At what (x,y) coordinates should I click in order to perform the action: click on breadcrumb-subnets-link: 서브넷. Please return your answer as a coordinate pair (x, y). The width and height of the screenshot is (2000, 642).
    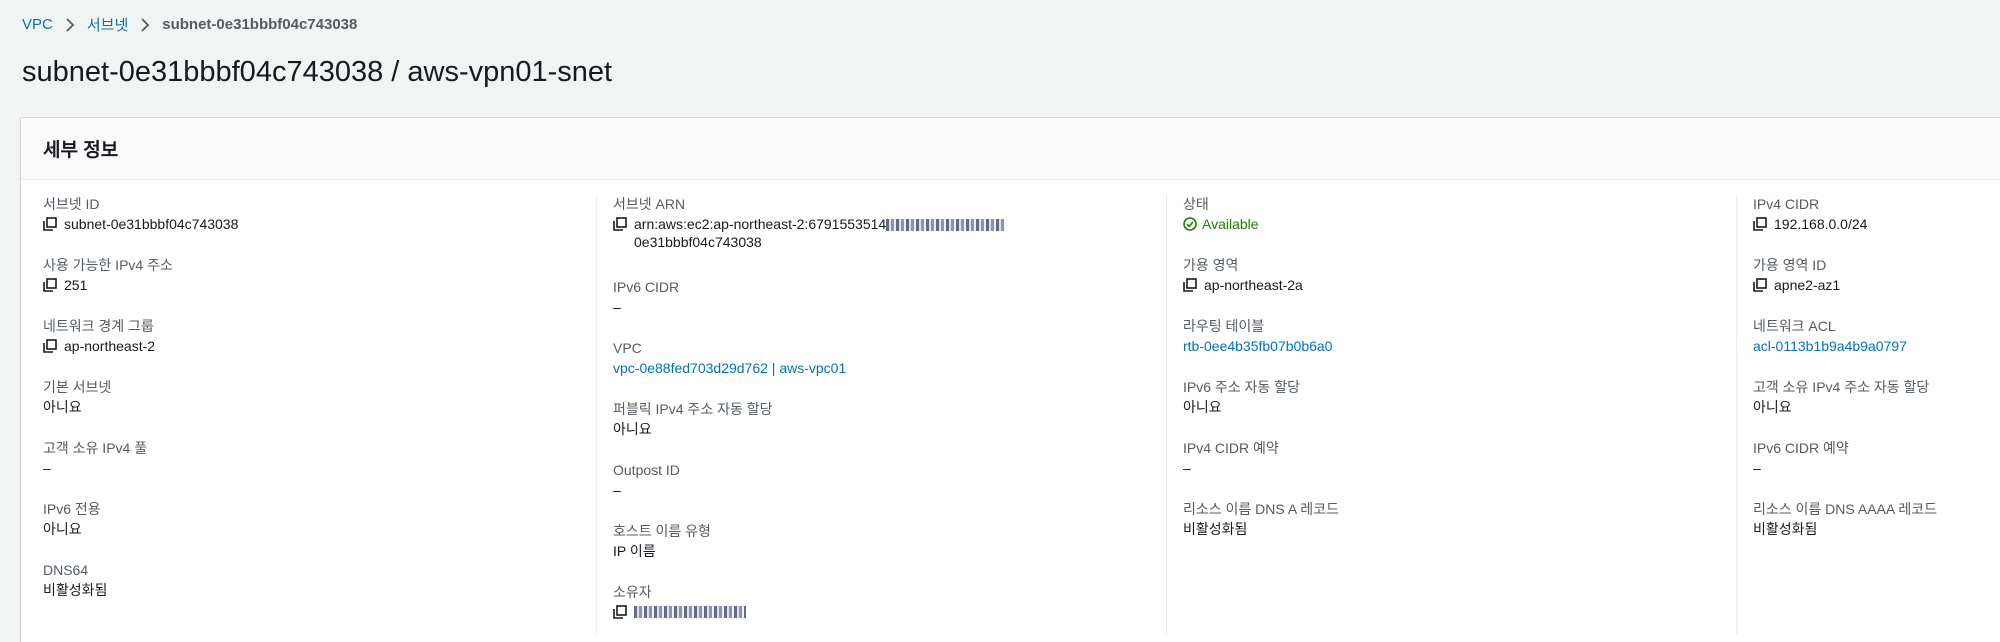
    Looking at the image, I should click on (107, 24).